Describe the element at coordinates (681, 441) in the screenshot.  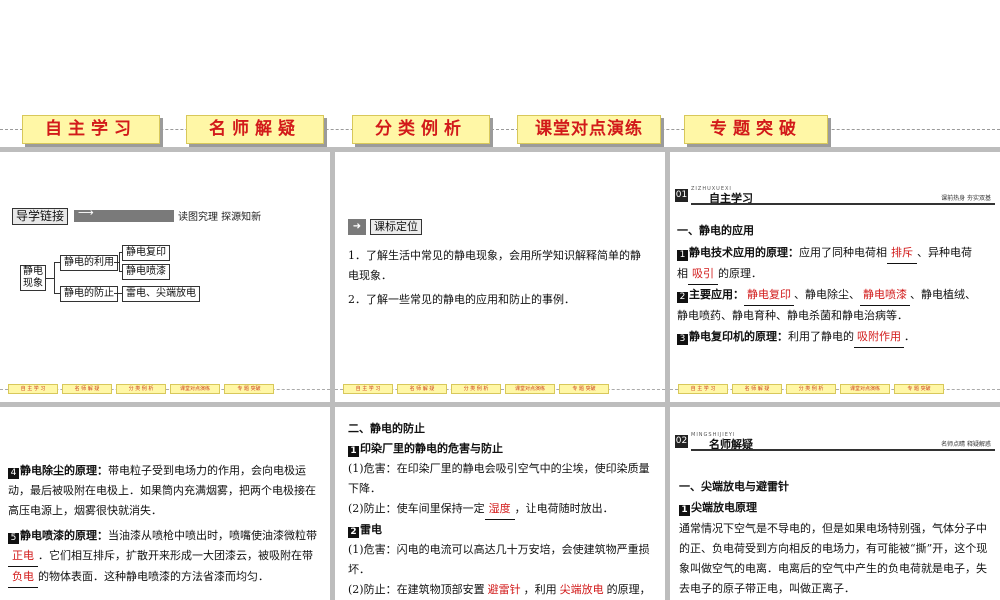
I see `section-number: 02` at that location.